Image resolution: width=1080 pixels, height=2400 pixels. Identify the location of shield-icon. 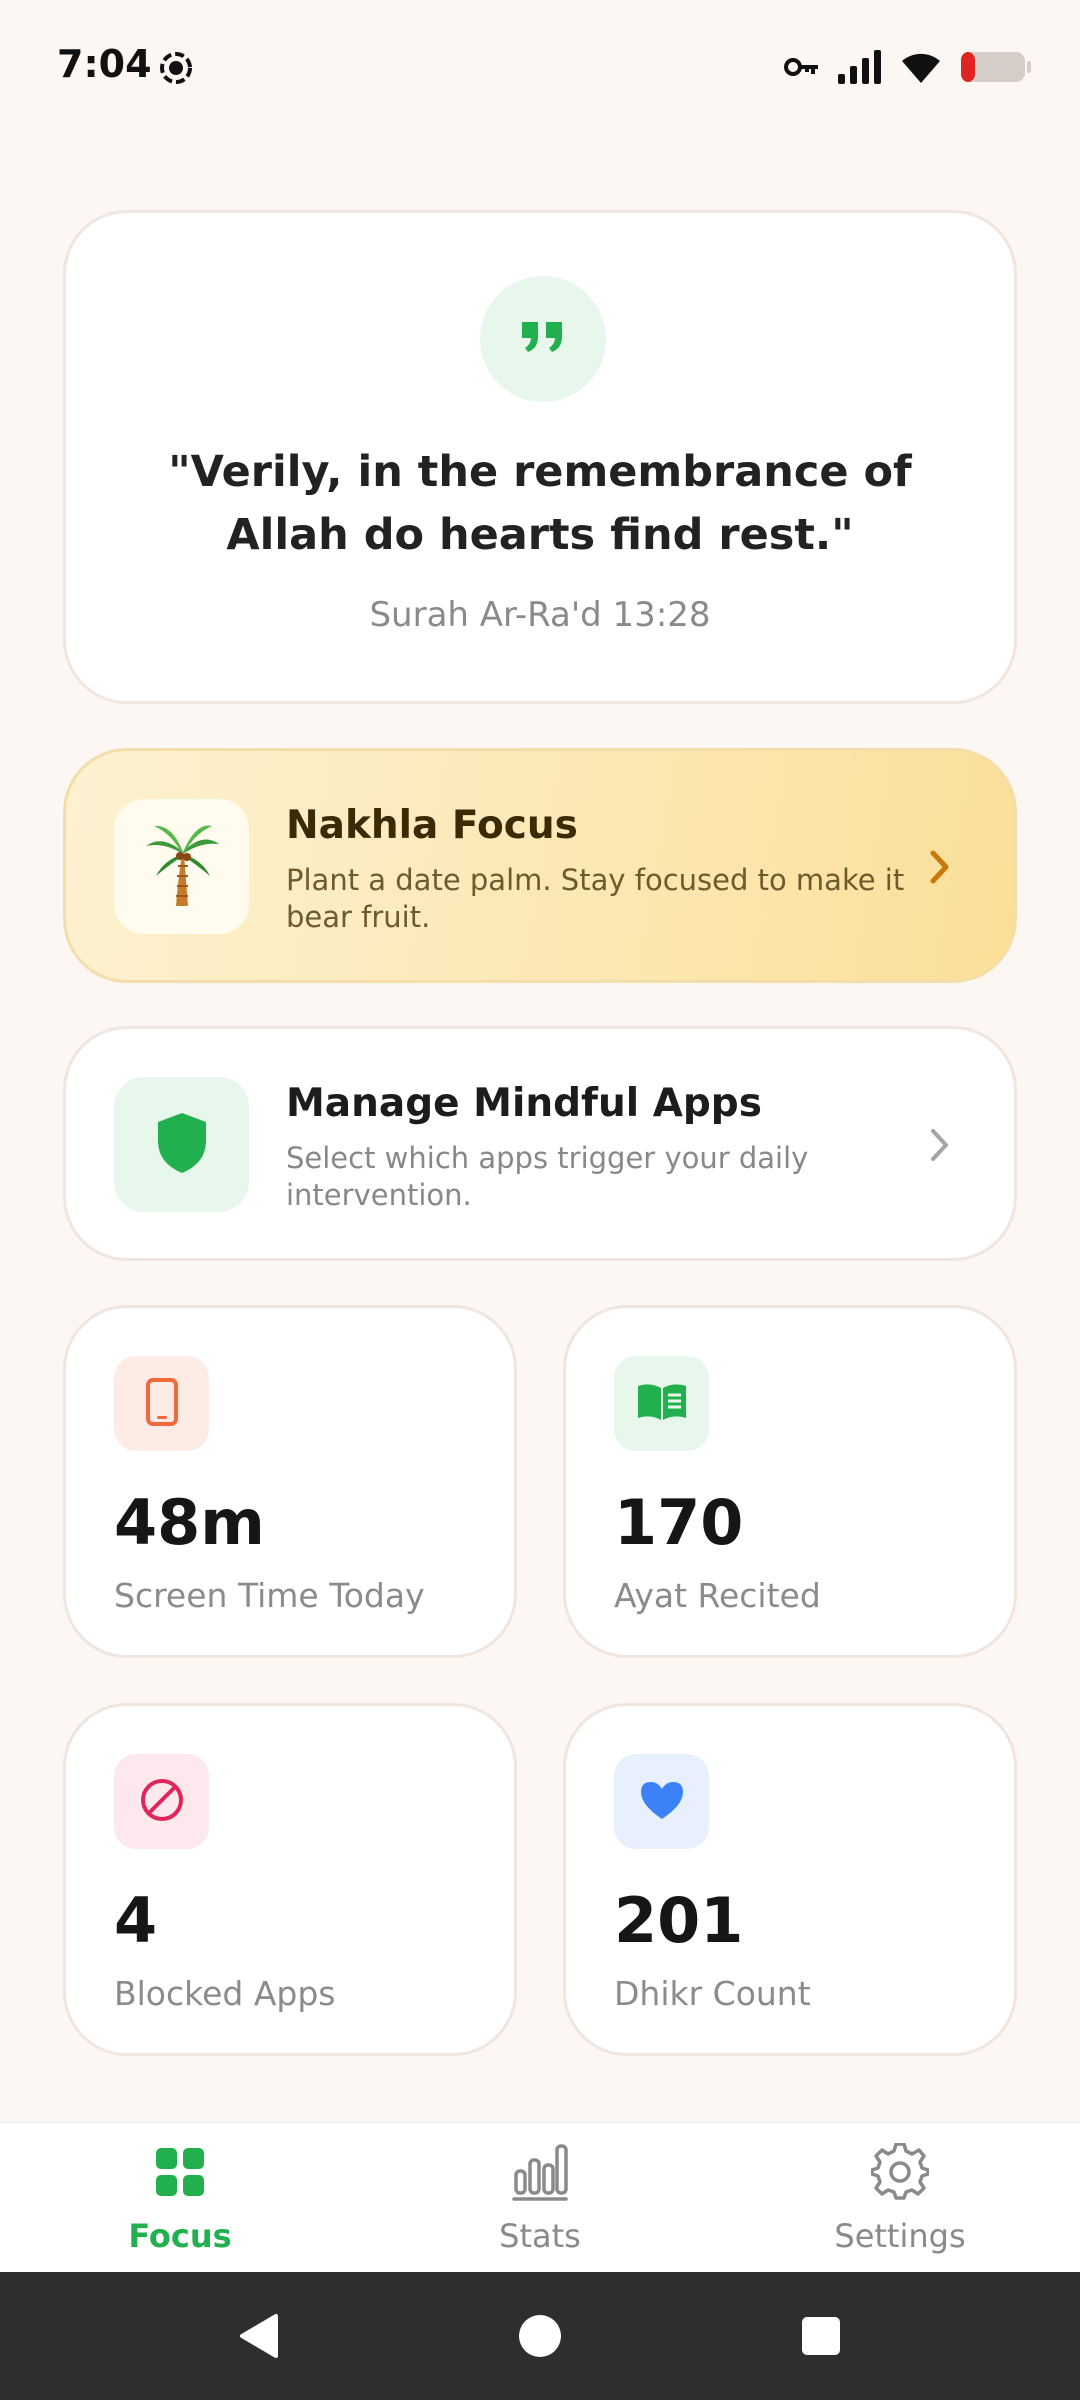
(182, 1145).